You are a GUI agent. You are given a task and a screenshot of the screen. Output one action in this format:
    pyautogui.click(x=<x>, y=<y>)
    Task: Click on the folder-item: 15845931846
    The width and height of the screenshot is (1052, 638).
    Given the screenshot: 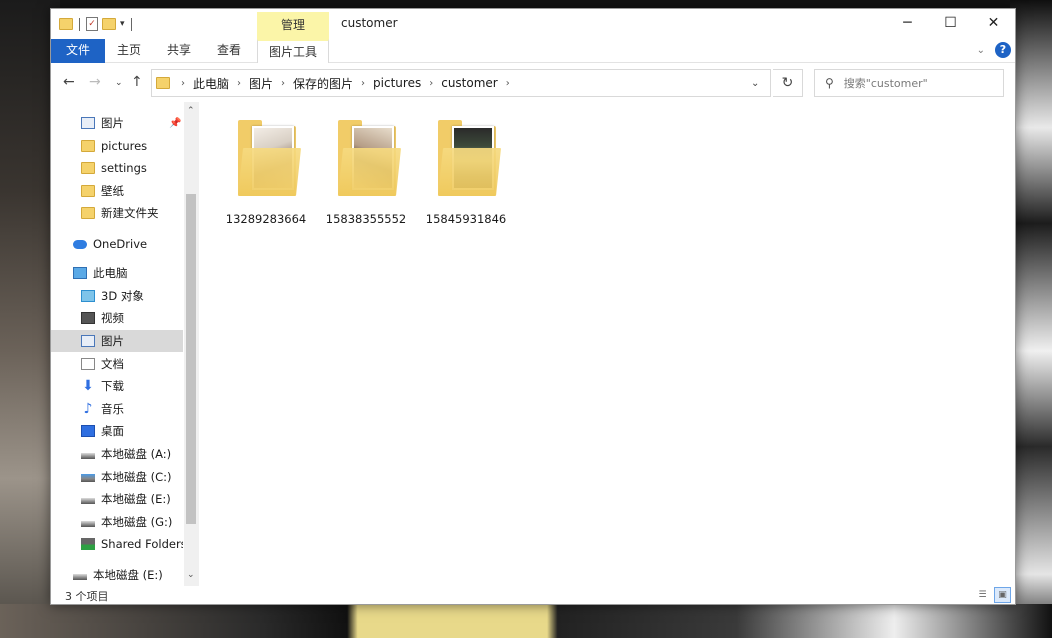 What is the action you would take?
    pyautogui.click(x=466, y=164)
    